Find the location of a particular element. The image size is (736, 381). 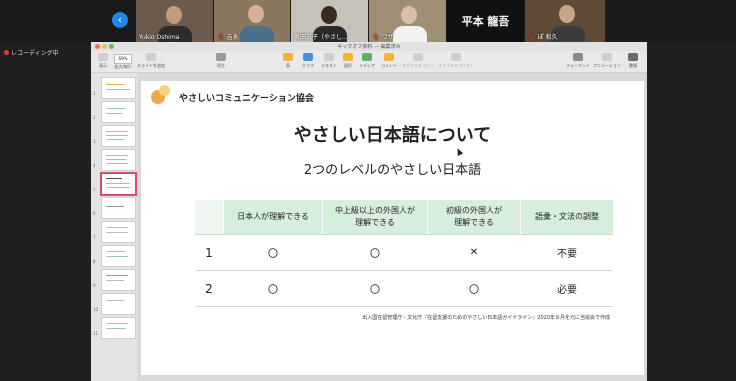

table-cell: ✕ is located at coordinates (474, 252).